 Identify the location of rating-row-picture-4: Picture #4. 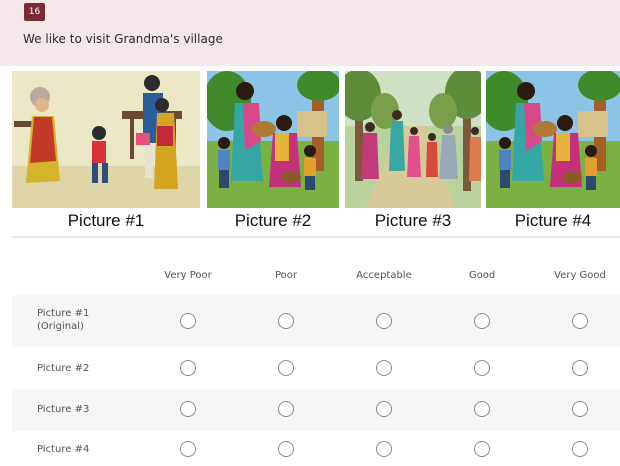
(316, 448).